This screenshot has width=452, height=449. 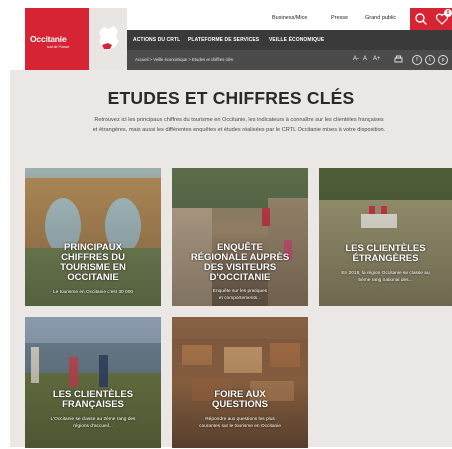 I want to click on pinterest-icon: p, so click(x=443, y=60).